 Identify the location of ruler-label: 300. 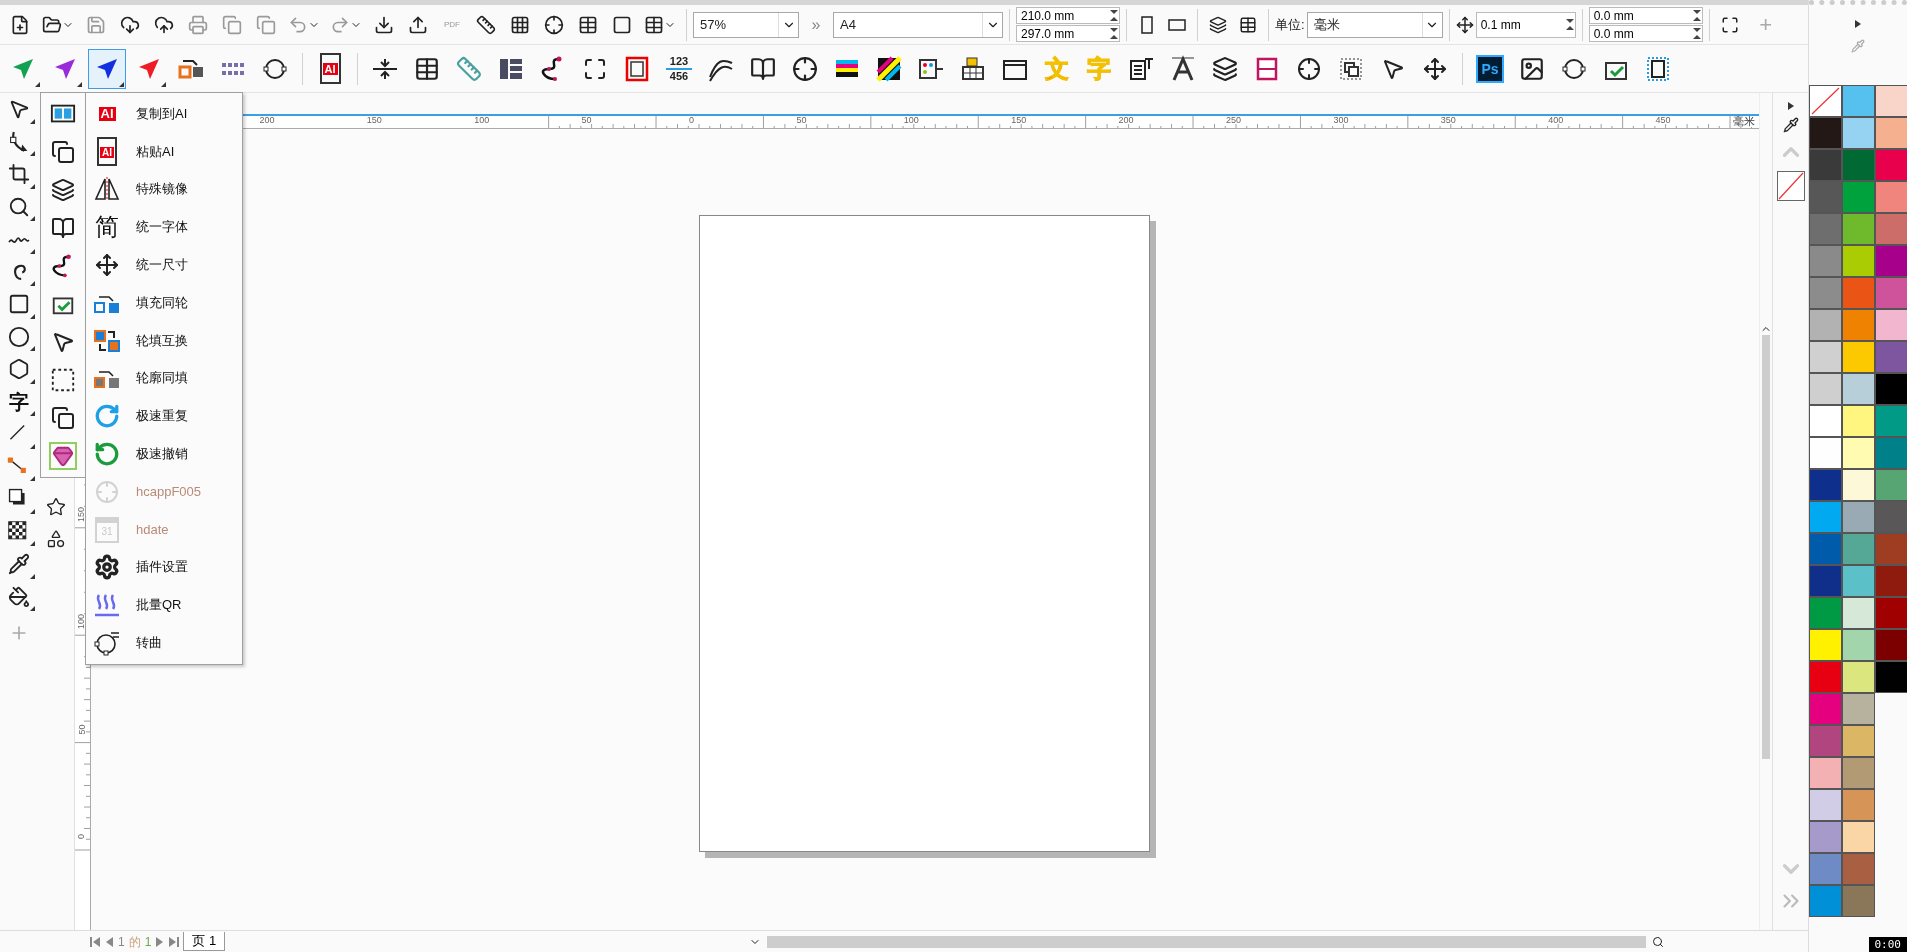
(1341, 120).